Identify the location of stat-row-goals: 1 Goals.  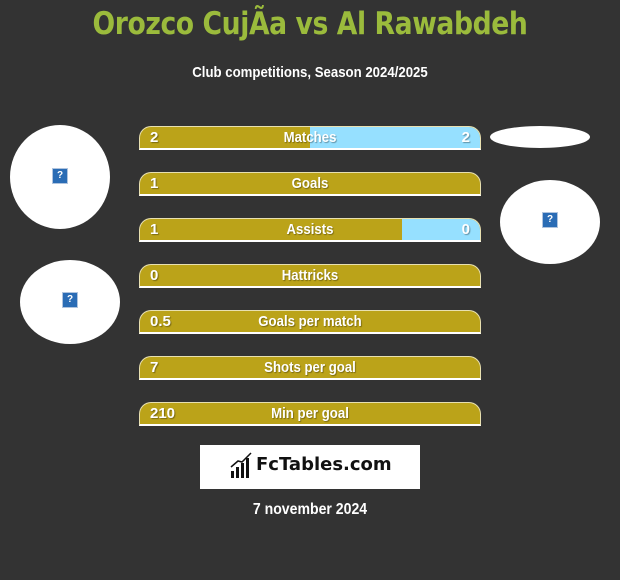
(310, 184).